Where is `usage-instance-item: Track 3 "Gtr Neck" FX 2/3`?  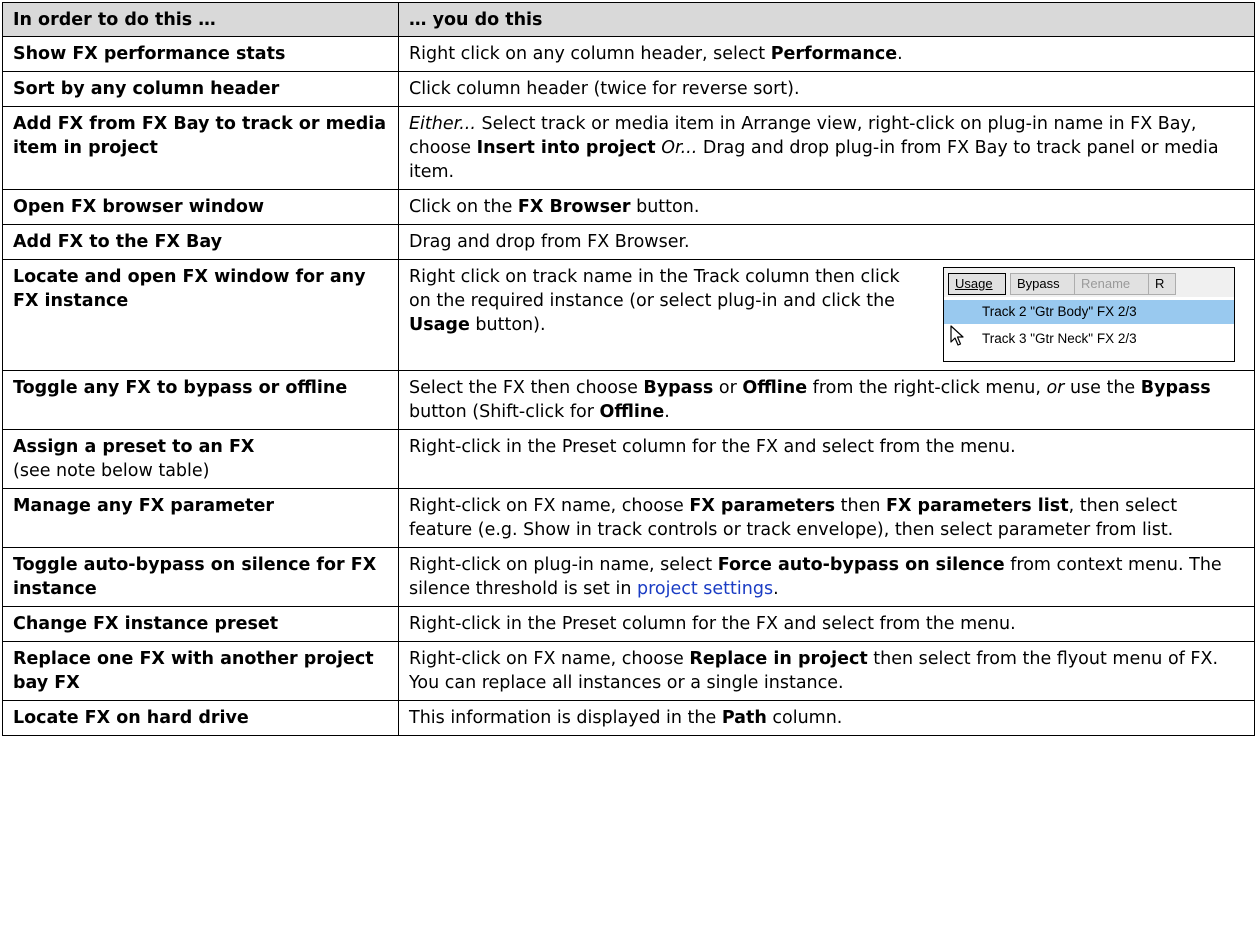 usage-instance-item: Track 3 "Gtr Neck" FX 2/3 is located at coordinates (1089, 339).